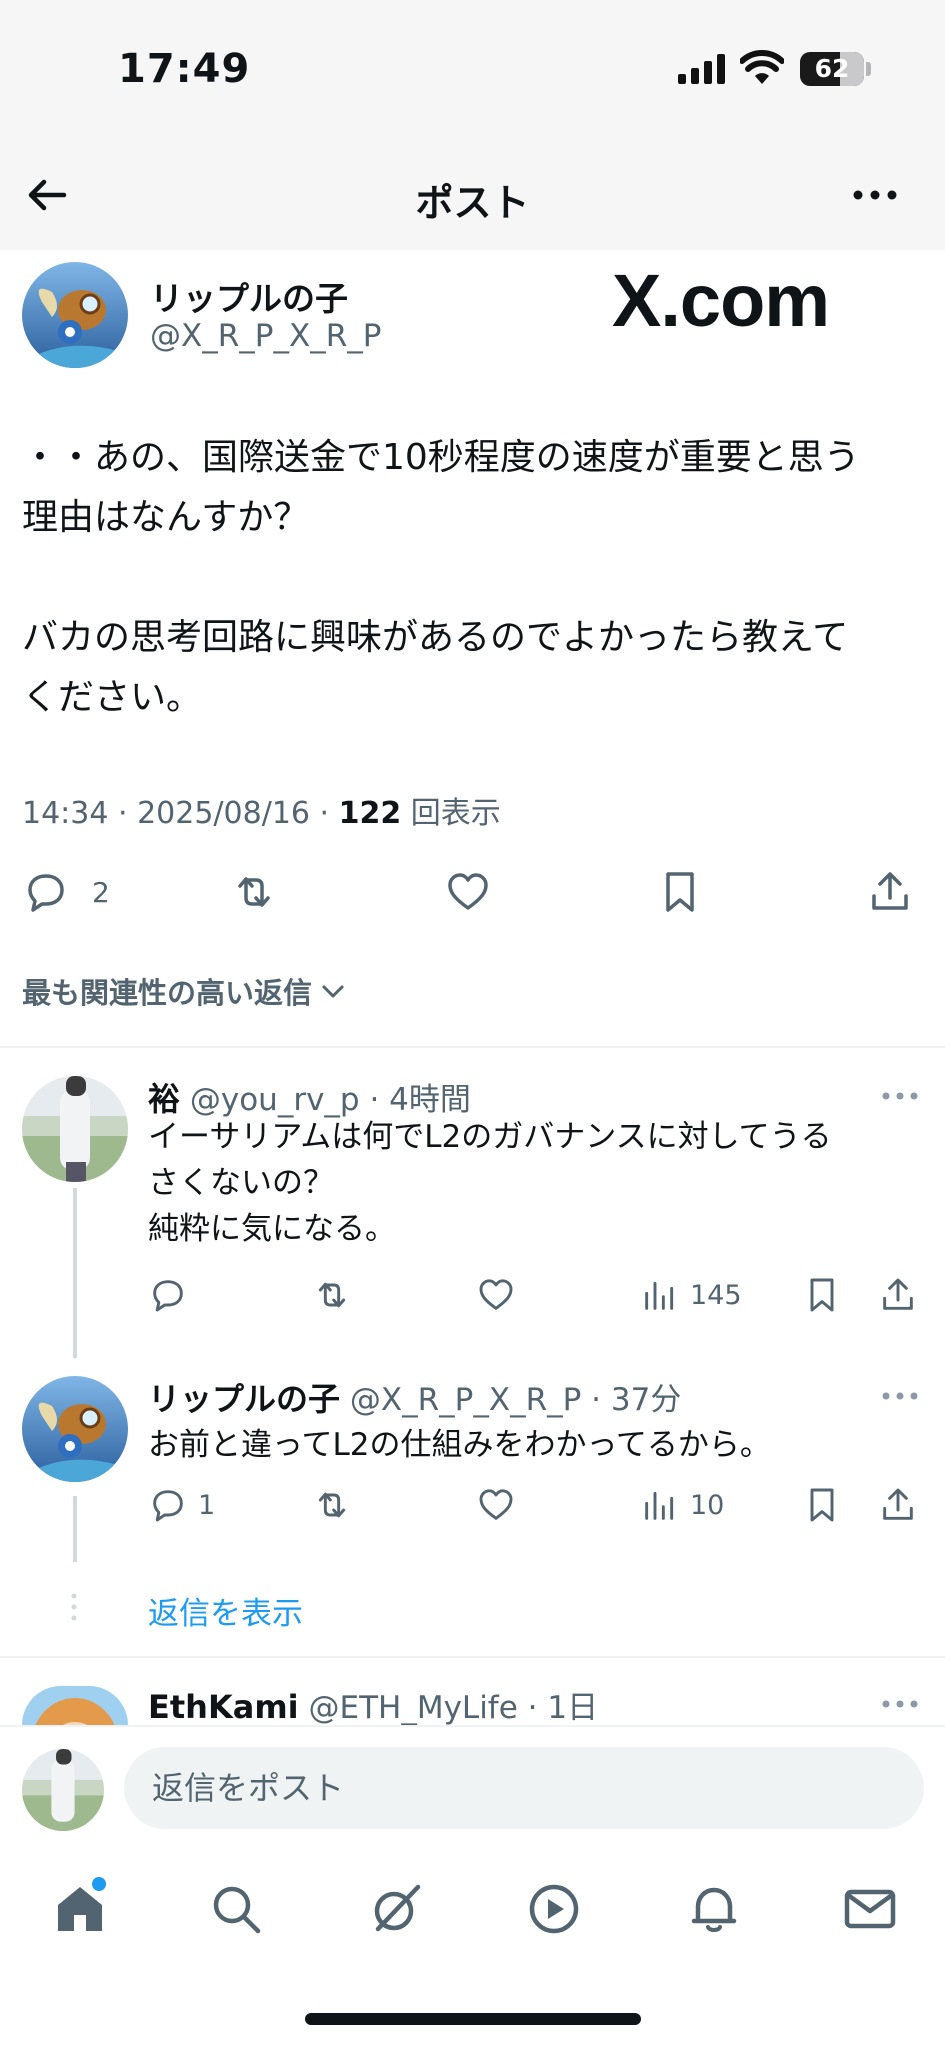  What do you see at coordinates (868, 69) in the screenshot?
I see `battery-cap` at bounding box center [868, 69].